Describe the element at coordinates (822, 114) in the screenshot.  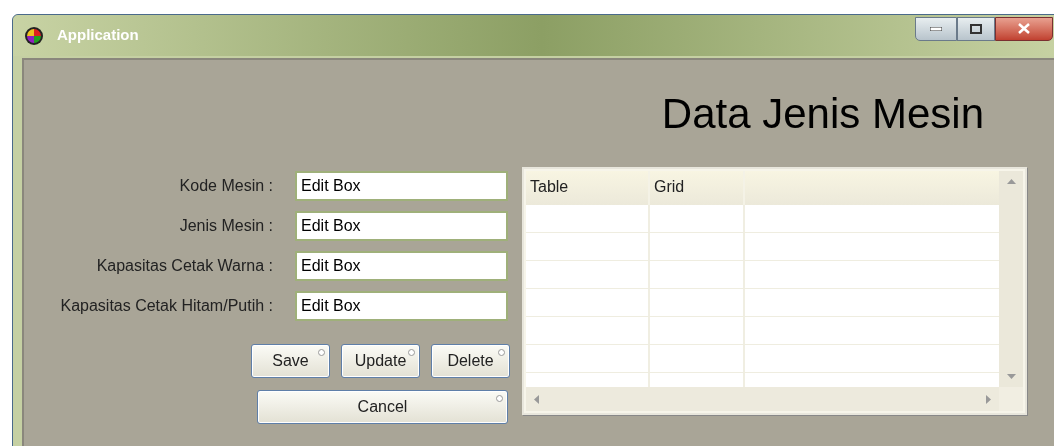
I see `page-heading: Data Jenis Mesin` at that location.